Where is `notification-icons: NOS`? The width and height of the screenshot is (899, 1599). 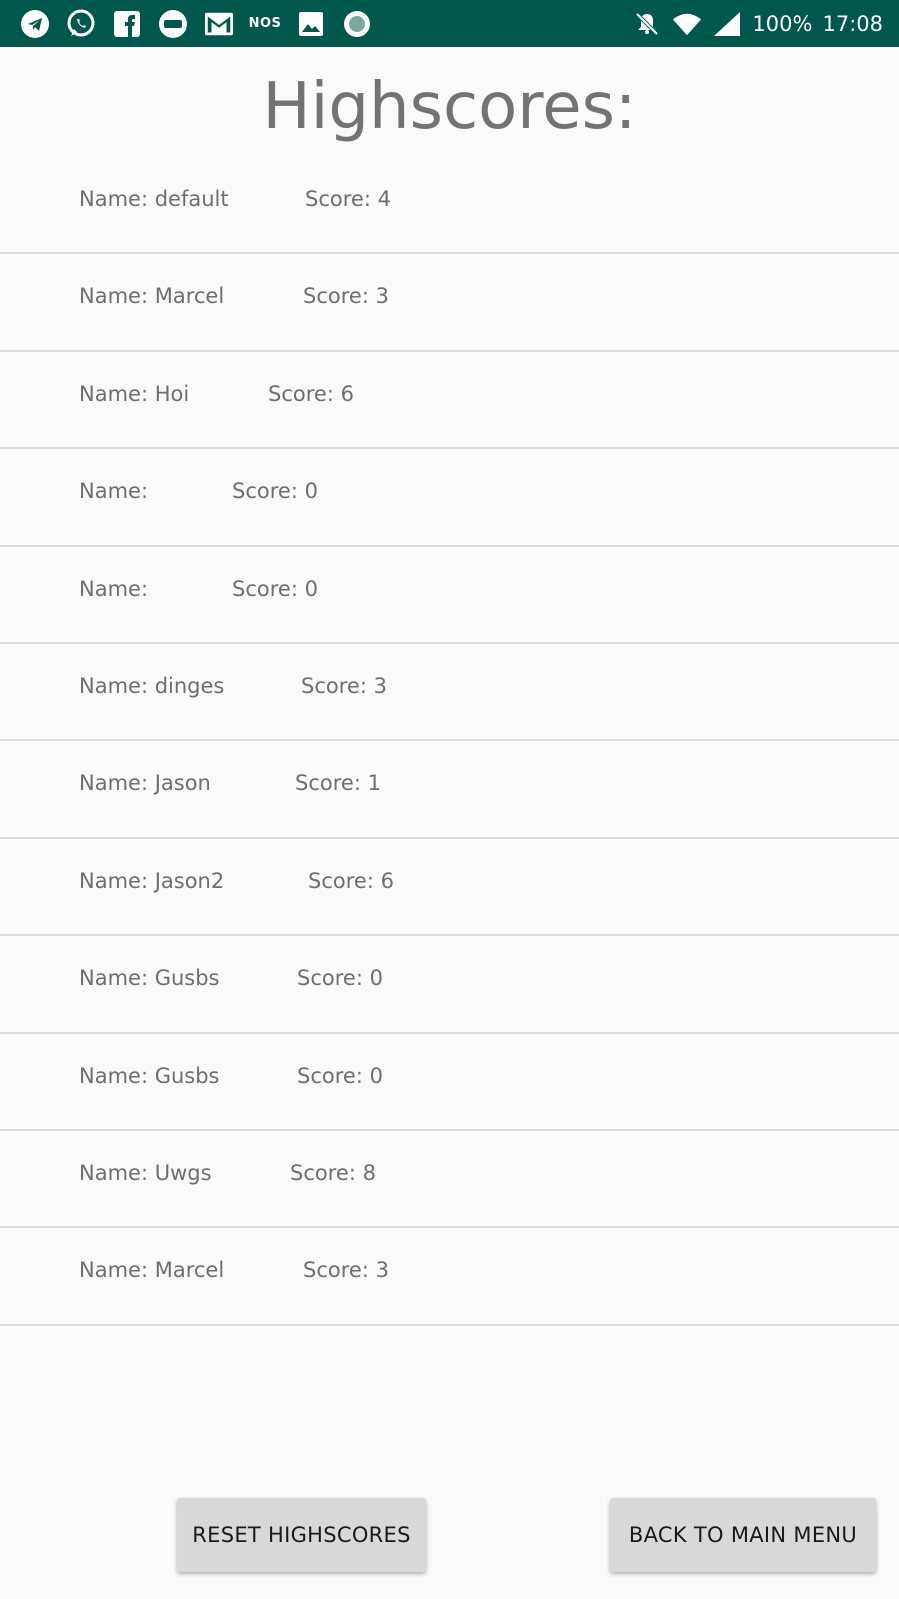
notification-icons: NOS is located at coordinates (196, 23).